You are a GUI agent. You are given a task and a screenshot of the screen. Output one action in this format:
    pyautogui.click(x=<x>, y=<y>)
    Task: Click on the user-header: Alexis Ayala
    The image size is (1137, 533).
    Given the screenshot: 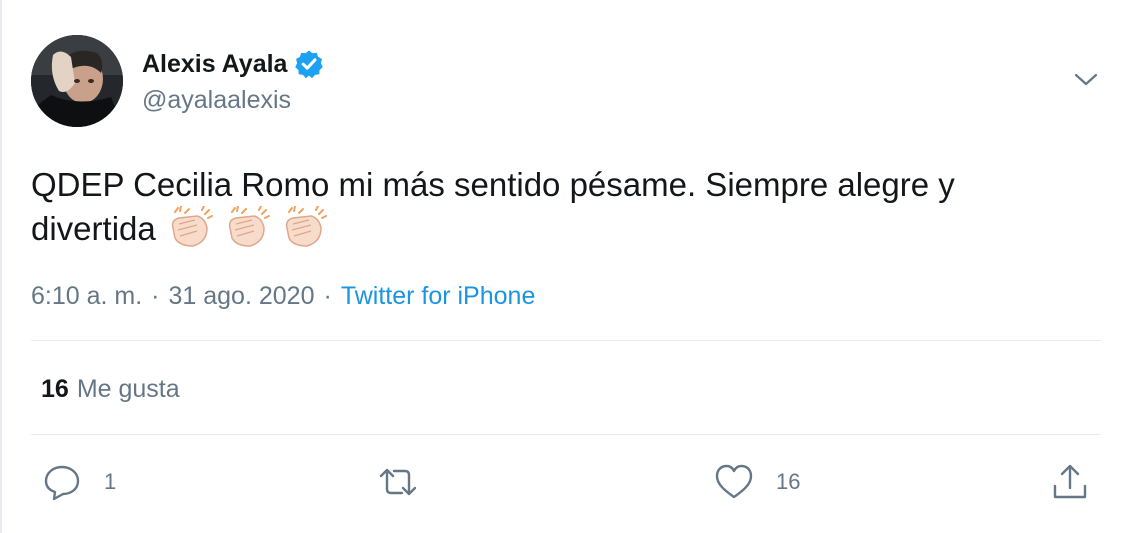 What is the action you would take?
    pyautogui.click(x=233, y=64)
    